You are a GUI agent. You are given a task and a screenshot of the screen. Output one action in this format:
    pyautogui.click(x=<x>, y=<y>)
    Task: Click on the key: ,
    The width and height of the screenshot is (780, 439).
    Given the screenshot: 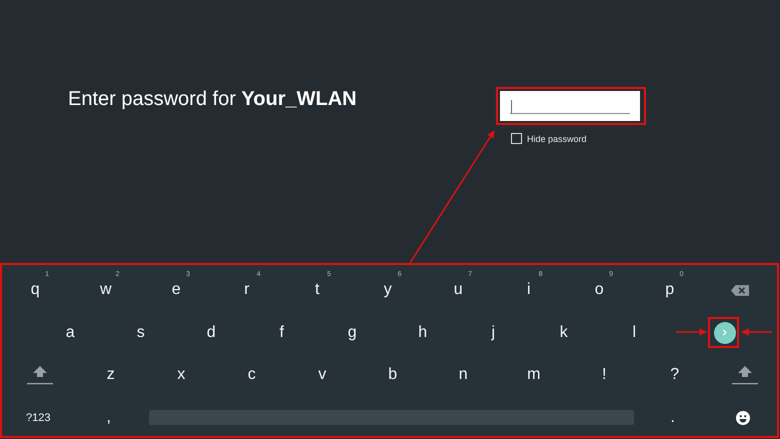 What is the action you would take?
    pyautogui.click(x=109, y=417)
    